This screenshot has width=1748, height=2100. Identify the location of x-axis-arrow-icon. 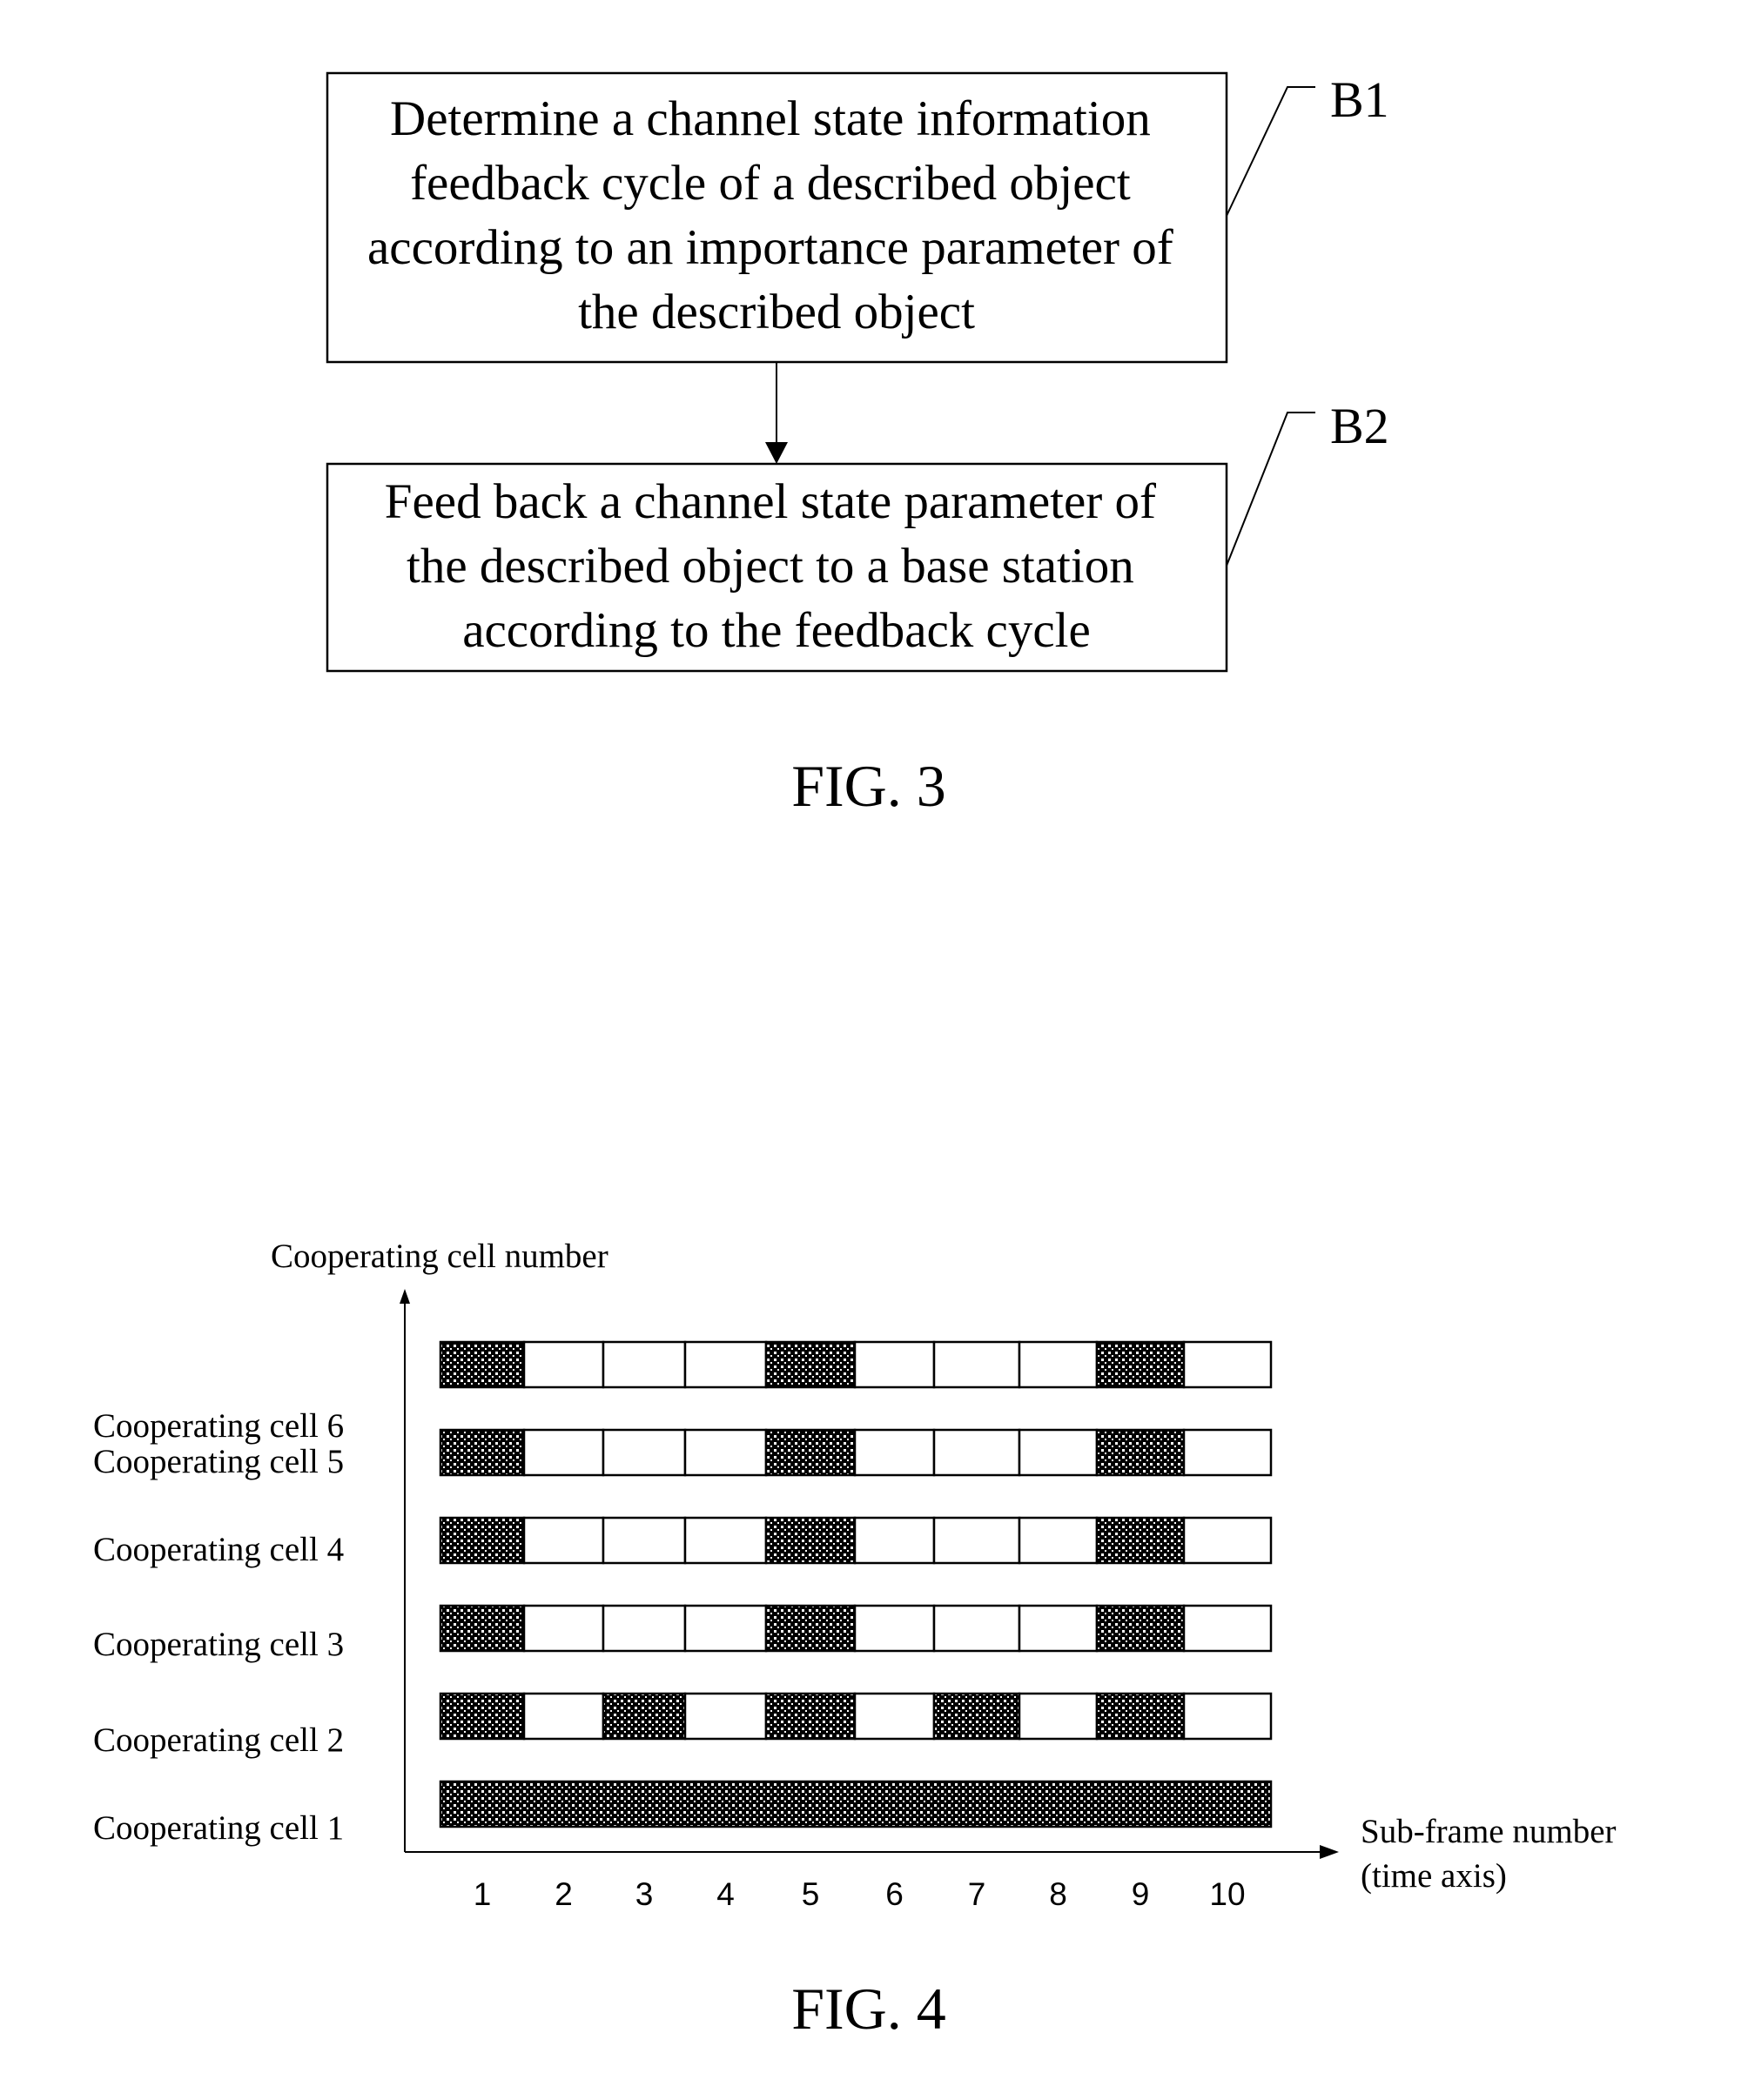
(1329, 1852).